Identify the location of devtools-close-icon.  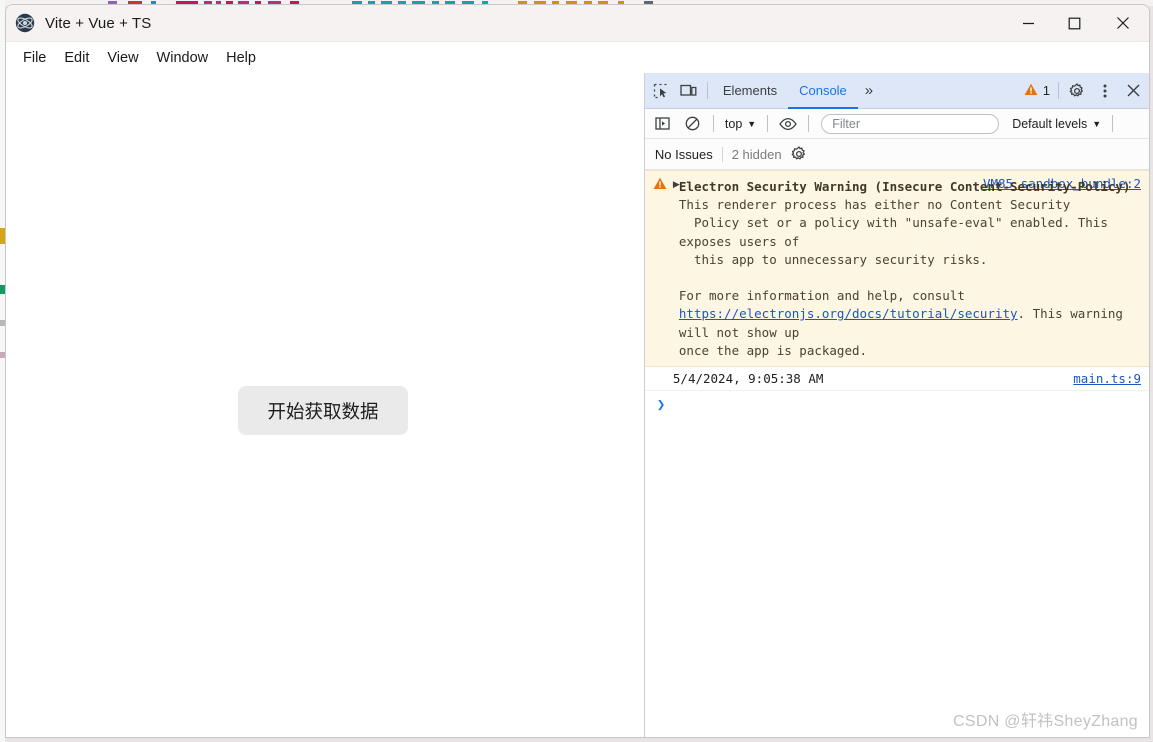
(1133, 91).